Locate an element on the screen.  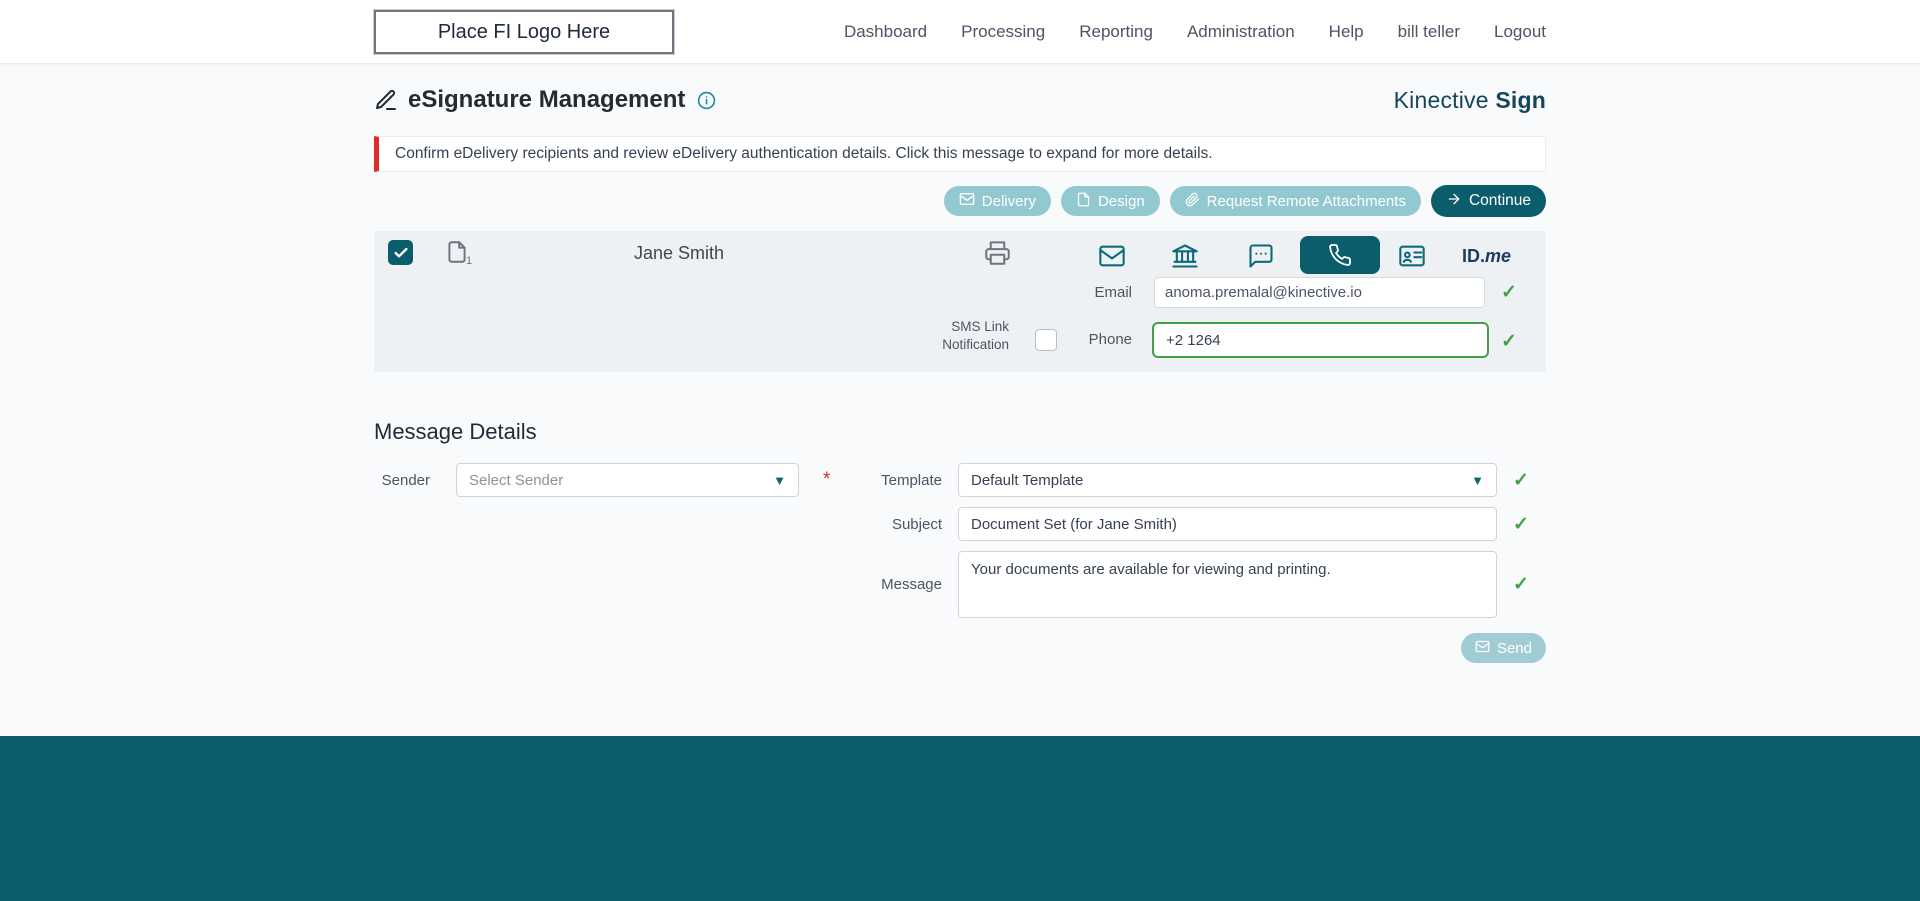
kinective-sign-logo: Kinective Sign is located at coordinates (1470, 100).